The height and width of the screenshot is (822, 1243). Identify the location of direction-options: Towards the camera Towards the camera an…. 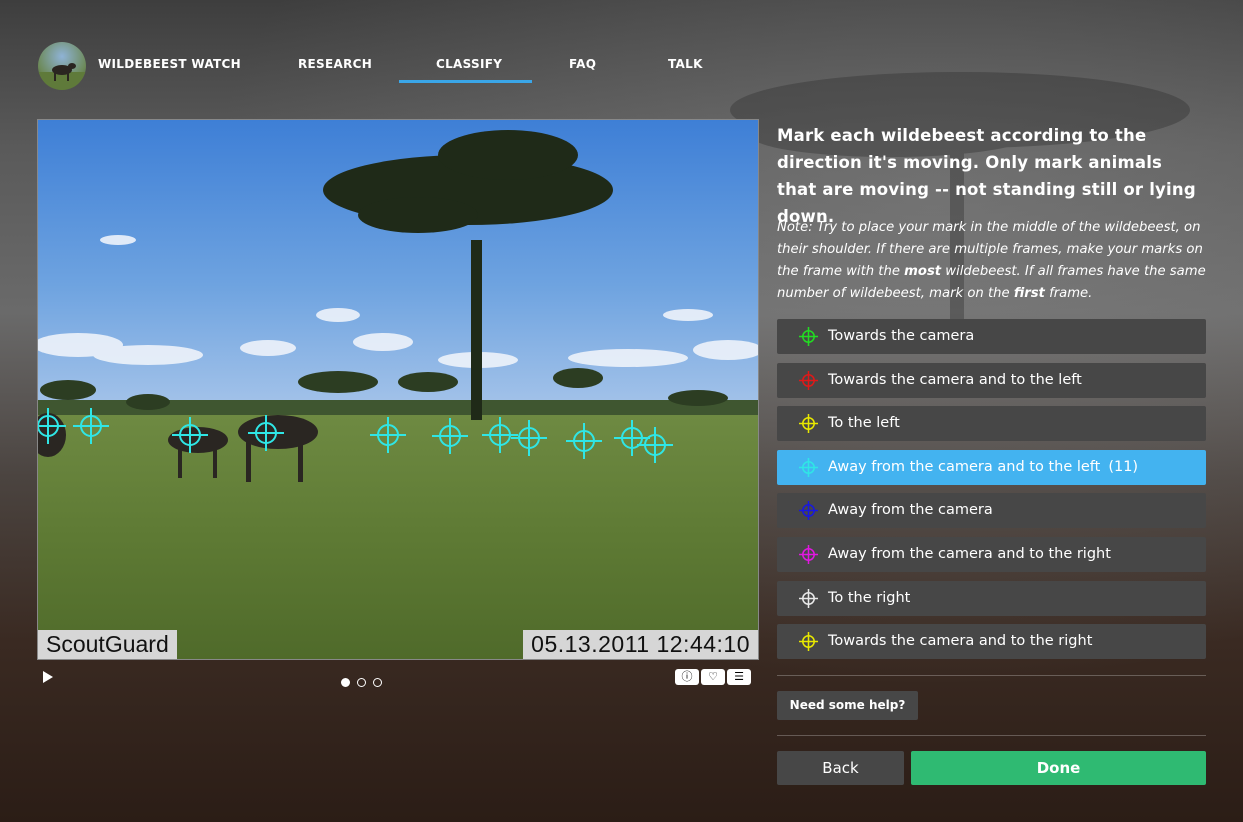
(991, 493).